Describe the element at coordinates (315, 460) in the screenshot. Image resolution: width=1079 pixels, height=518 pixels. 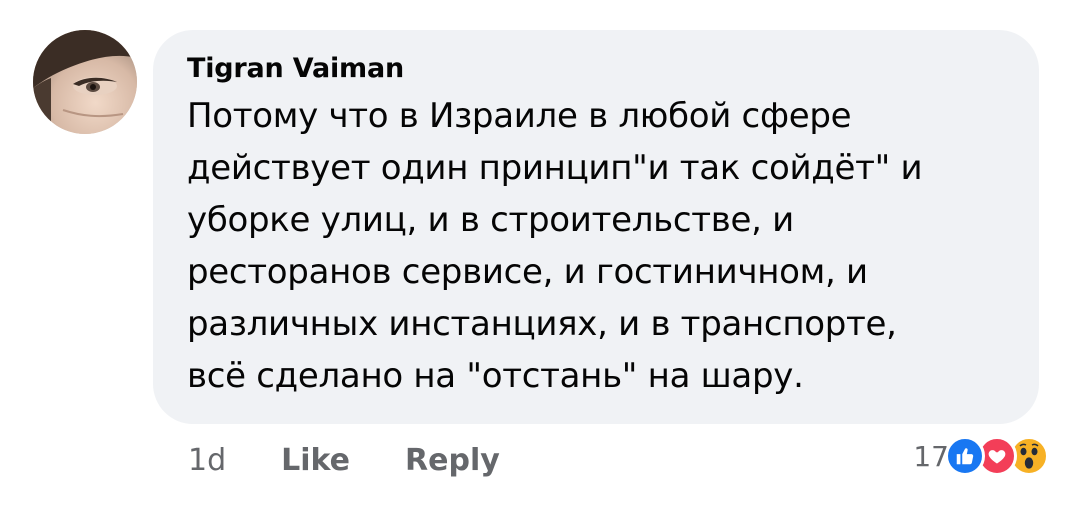
I see `like-button: Like` at that location.